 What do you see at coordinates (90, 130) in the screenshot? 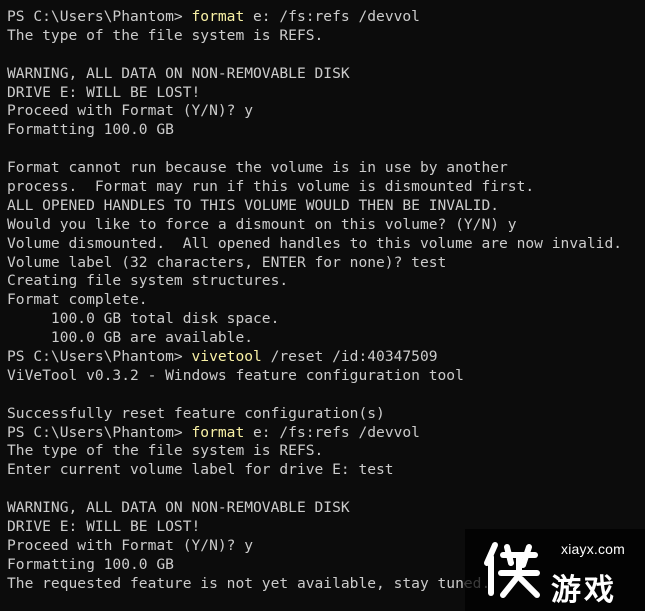
I see `output-line: Formatting 100.0 GB` at bounding box center [90, 130].